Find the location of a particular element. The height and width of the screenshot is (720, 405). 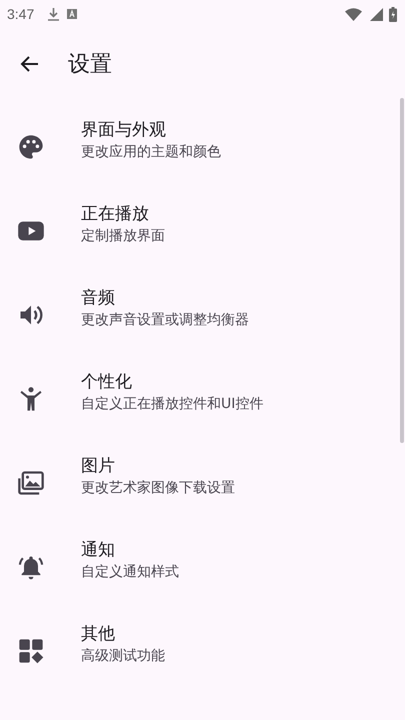

settings-item: 图片 更改艺术家图像下载设置 is located at coordinates (202, 480).